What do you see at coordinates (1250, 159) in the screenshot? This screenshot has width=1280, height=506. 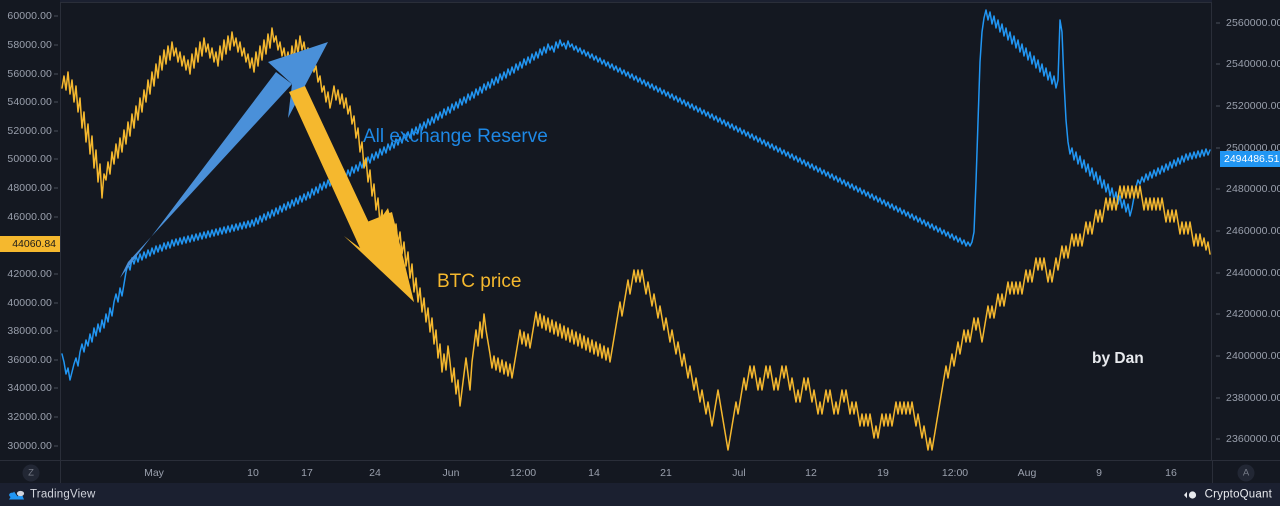 I see `reserve-price-tag: 2494486.51` at bounding box center [1250, 159].